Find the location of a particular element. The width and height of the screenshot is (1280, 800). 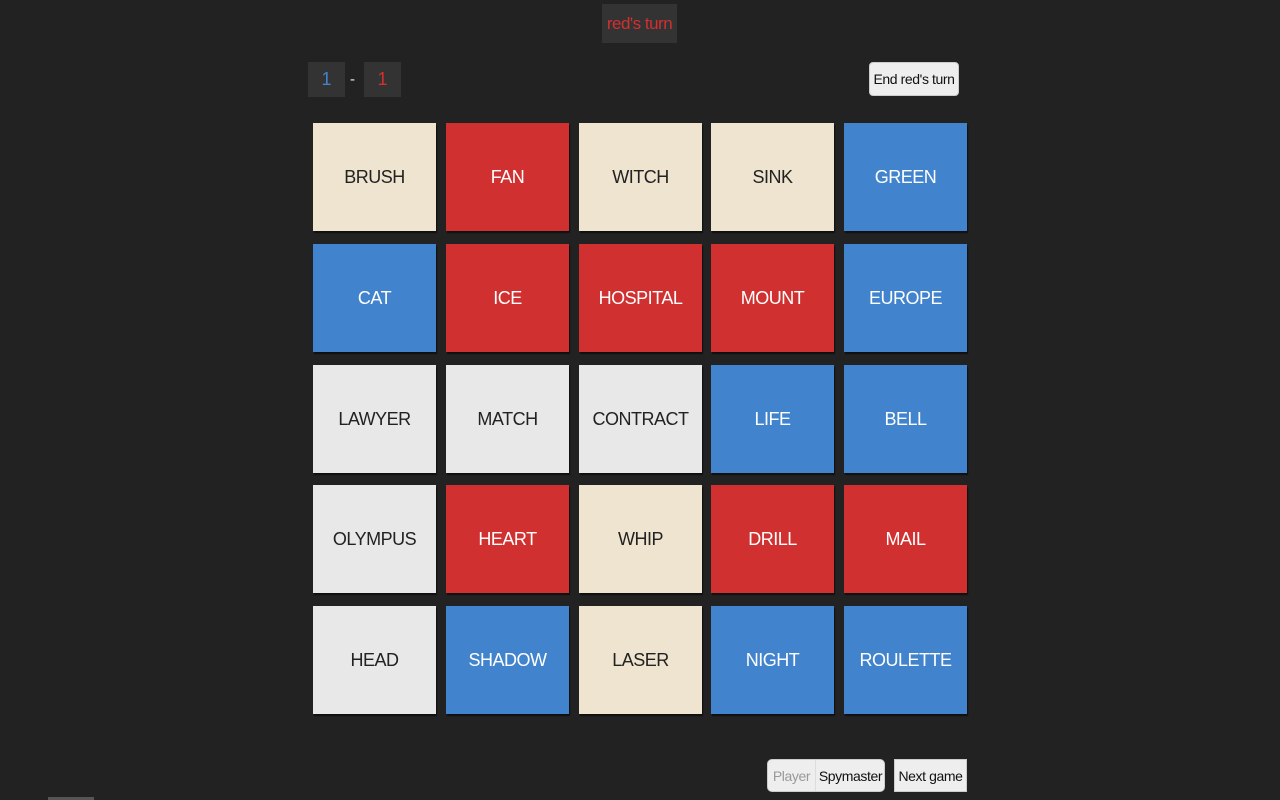

role-option-spymaster: Spymaster is located at coordinates (850, 775).